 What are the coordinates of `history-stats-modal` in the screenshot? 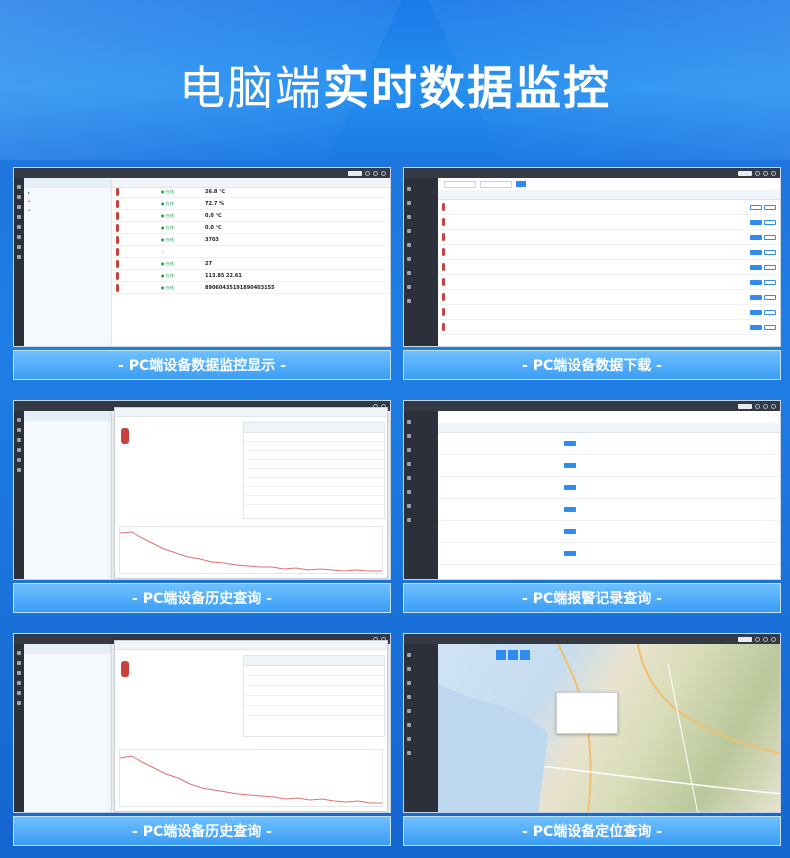 It's located at (251, 726).